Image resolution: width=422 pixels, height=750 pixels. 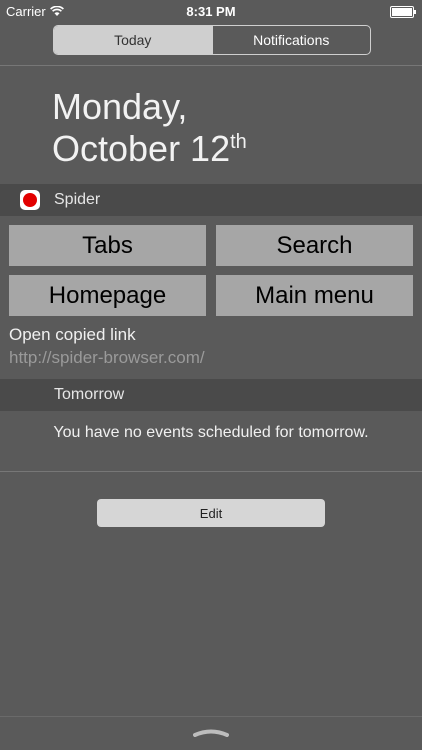 I want to click on view-switcher: Today Notifications, so click(x=212, y=40).